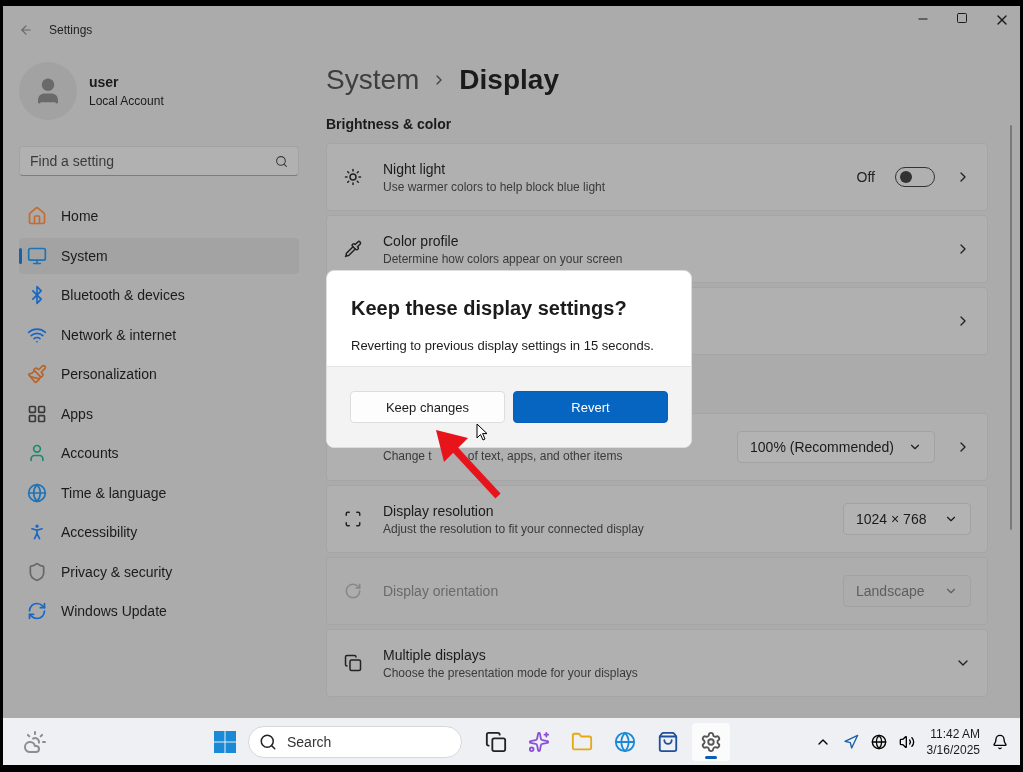 The width and height of the screenshot is (1023, 772). I want to click on dialog-message: Reverting to previous display settings in 15 seconds., so click(503, 345).